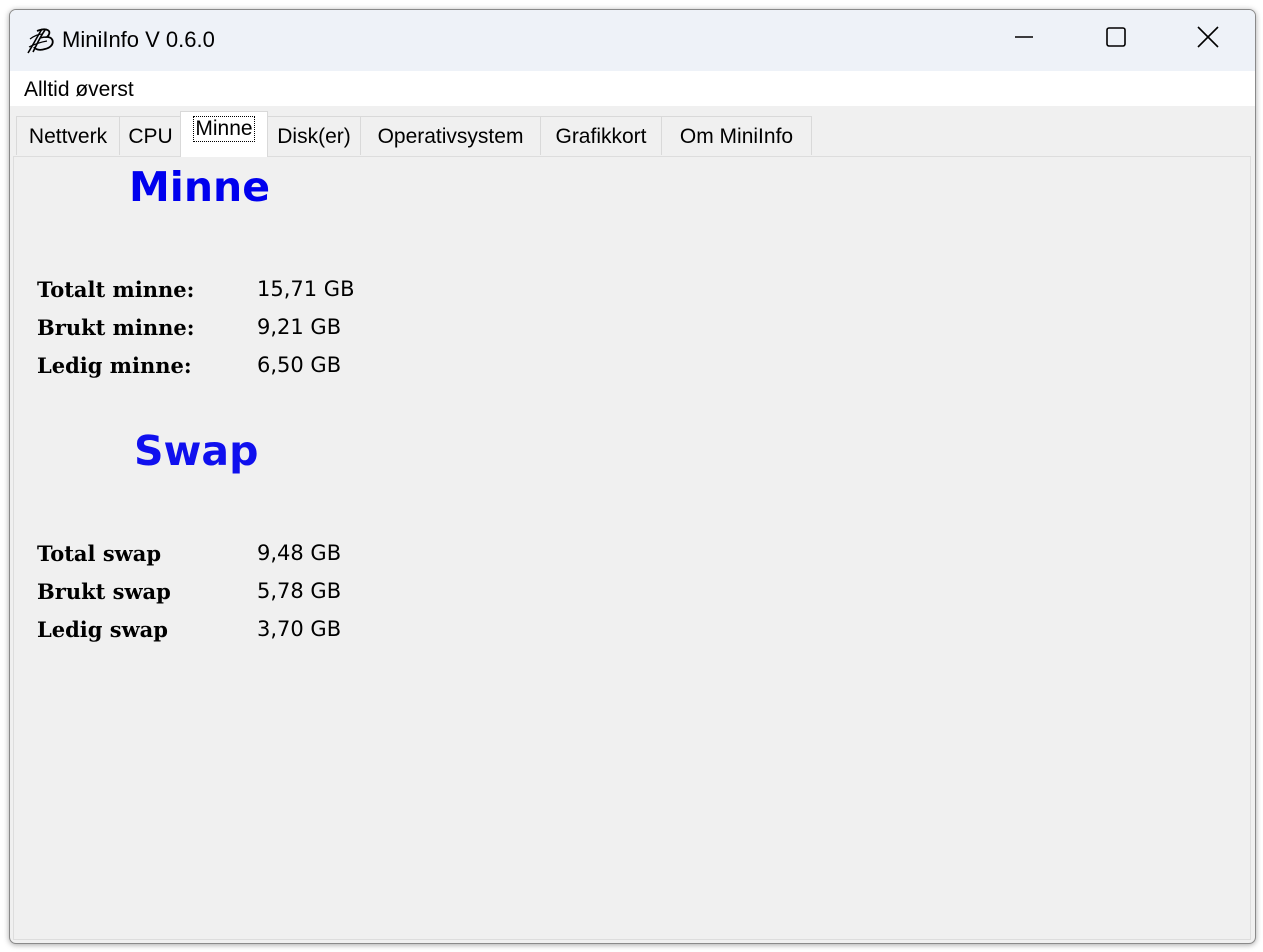 The height and width of the screenshot is (952, 1263). What do you see at coordinates (196, 451) in the screenshot?
I see `swap-heading: Swap` at bounding box center [196, 451].